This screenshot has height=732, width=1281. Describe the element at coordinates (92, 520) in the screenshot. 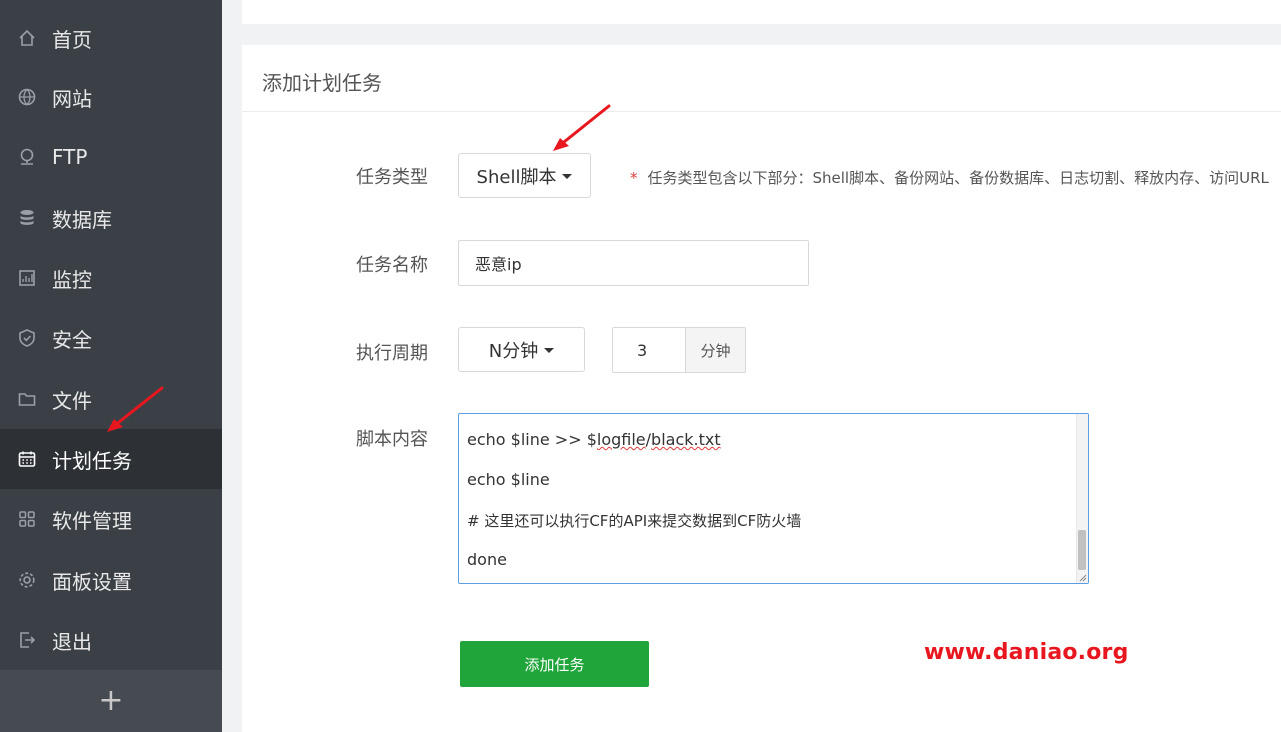

I see `sidebar-item-label: 软件管理` at that location.